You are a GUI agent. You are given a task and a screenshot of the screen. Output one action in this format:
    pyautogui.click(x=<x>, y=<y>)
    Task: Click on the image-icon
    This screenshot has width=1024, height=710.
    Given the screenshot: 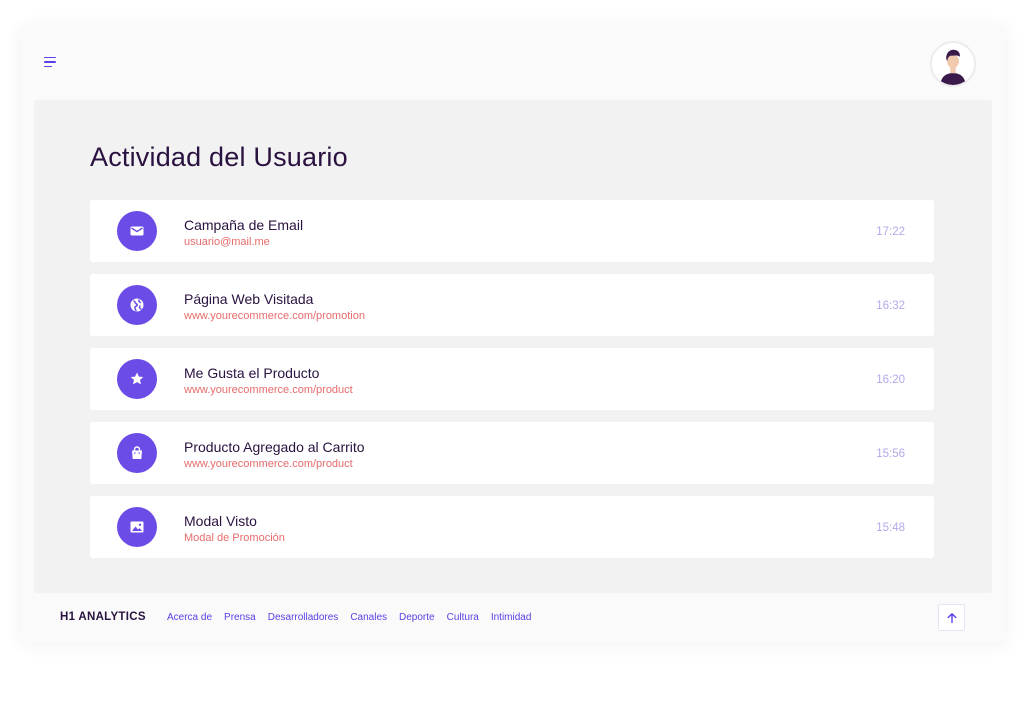 What is the action you would take?
    pyautogui.click(x=137, y=527)
    